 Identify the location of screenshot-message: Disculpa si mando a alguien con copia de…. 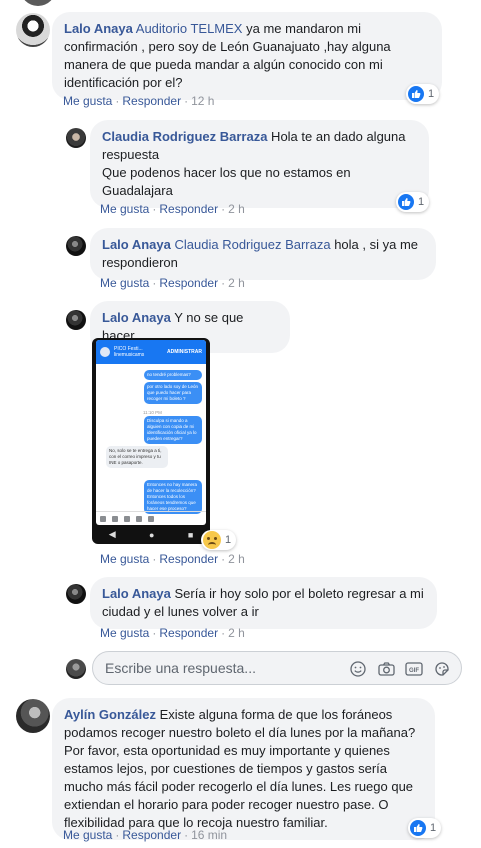
(173, 430).